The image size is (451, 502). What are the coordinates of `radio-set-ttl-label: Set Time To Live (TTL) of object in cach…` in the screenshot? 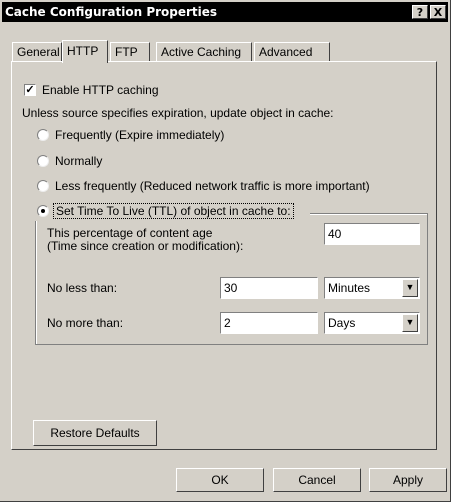 It's located at (173, 211).